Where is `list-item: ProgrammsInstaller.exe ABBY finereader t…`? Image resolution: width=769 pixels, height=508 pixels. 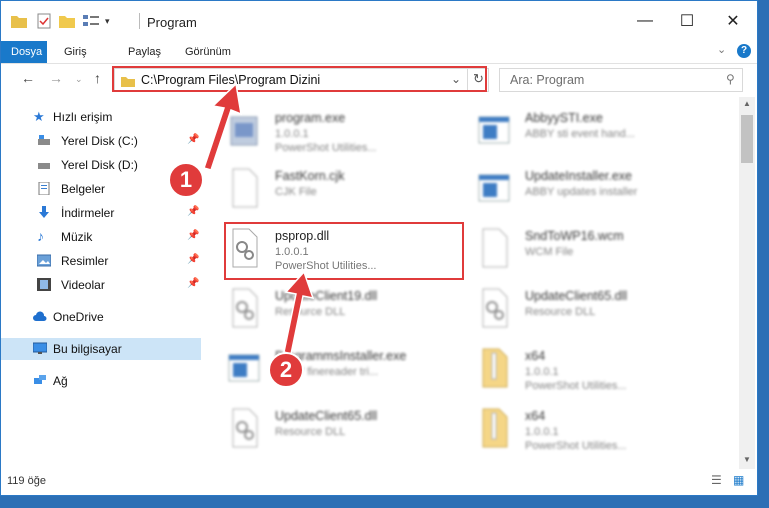 list-item: ProgrammsInstaller.exe ABBY finereader t… is located at coordinates (325, 369).